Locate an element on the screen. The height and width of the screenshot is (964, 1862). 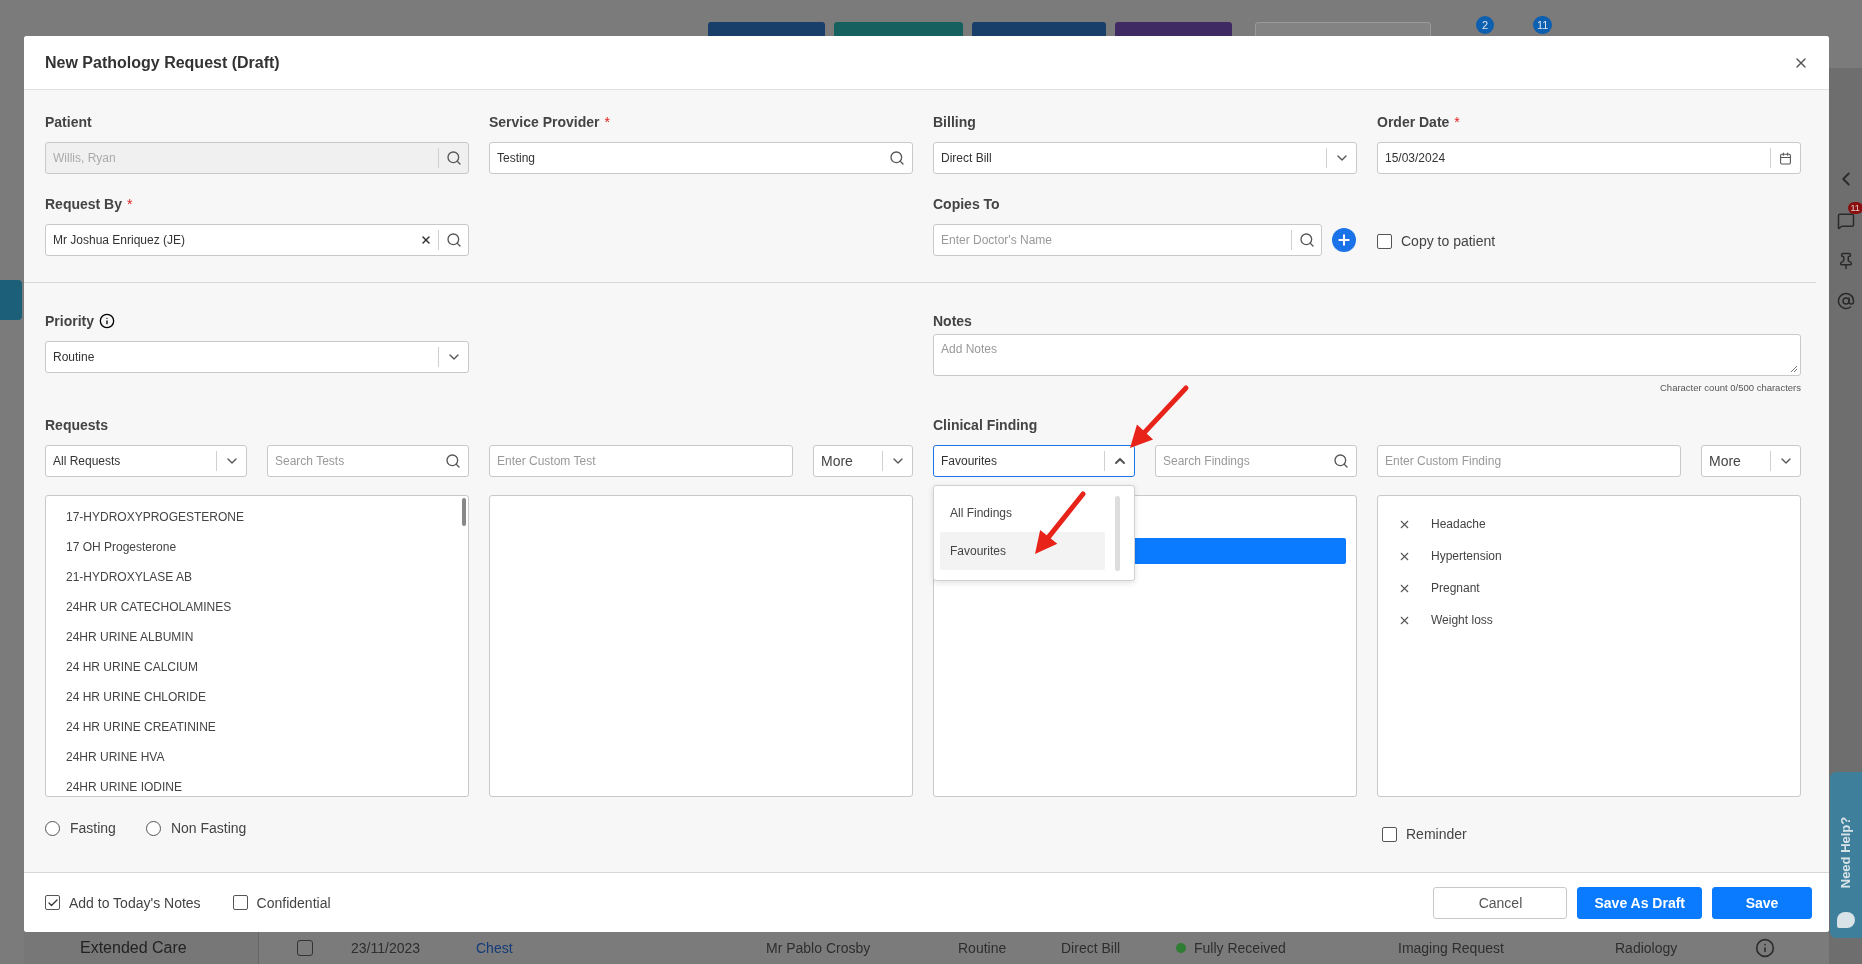
test-item: 24HR URINE HVA is located at coordinates (115, 757).